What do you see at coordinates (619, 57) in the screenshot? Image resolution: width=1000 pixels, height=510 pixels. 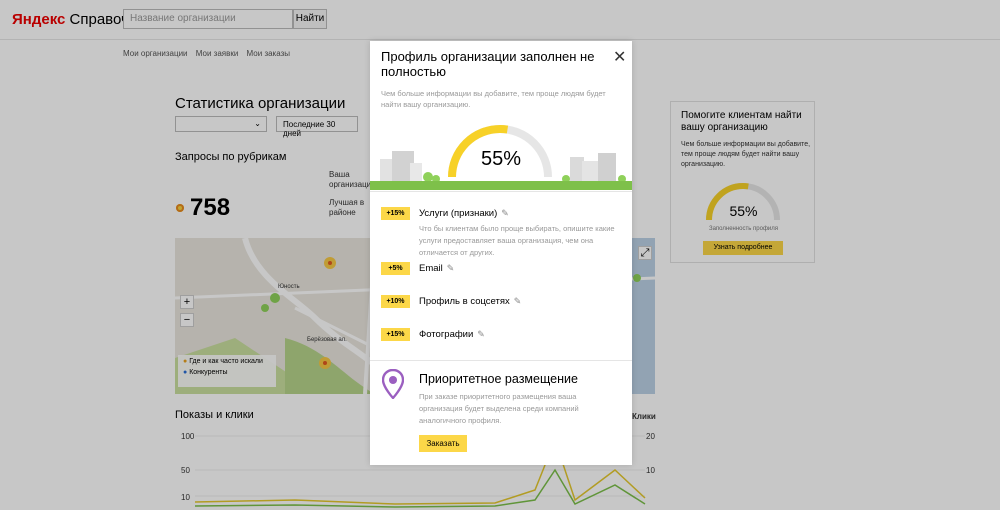 I see `close-icon: ✕` at bounding box center [619, 57].